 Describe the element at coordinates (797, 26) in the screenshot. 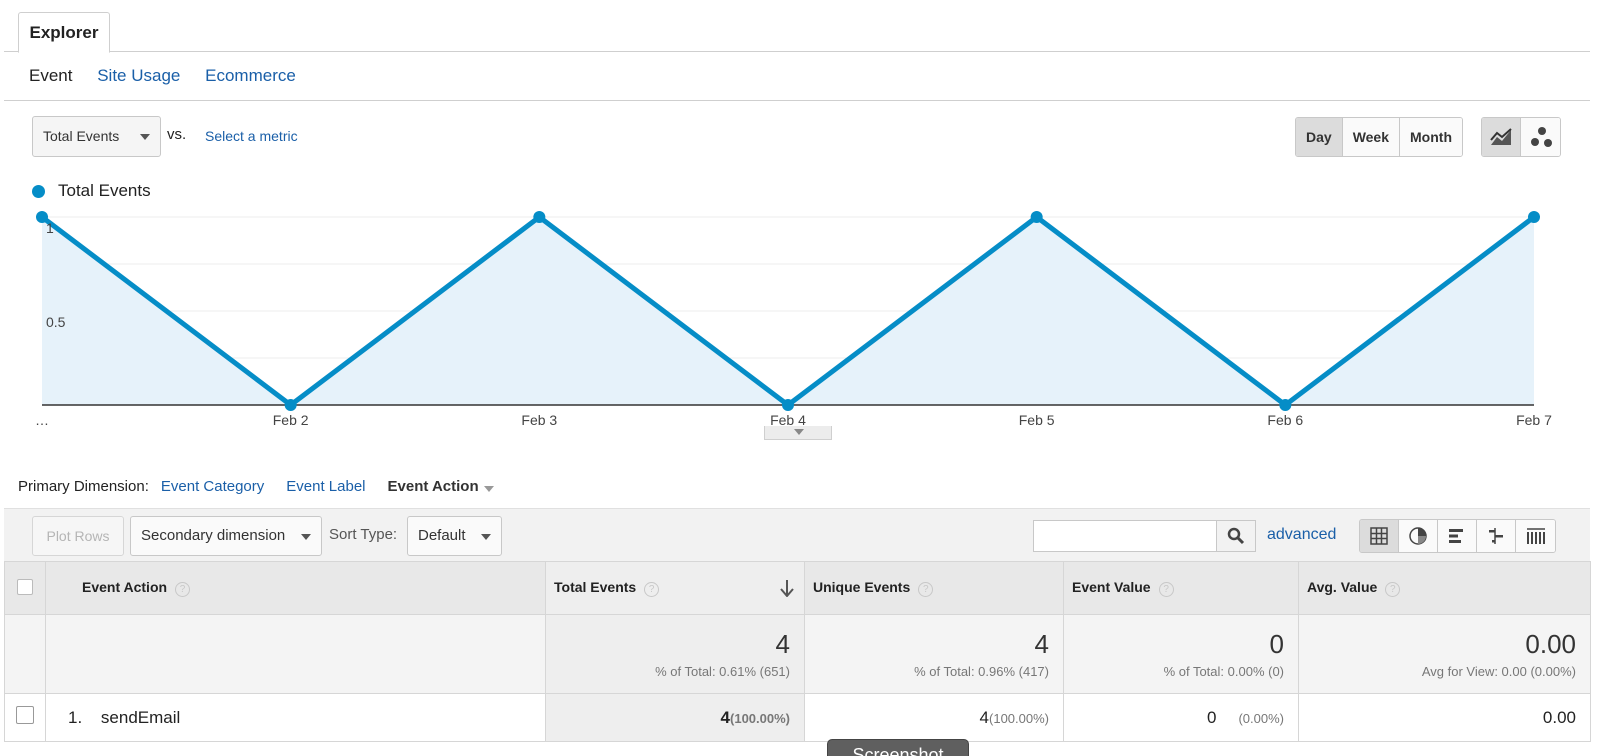

I see `report-tab-bar` at that location.